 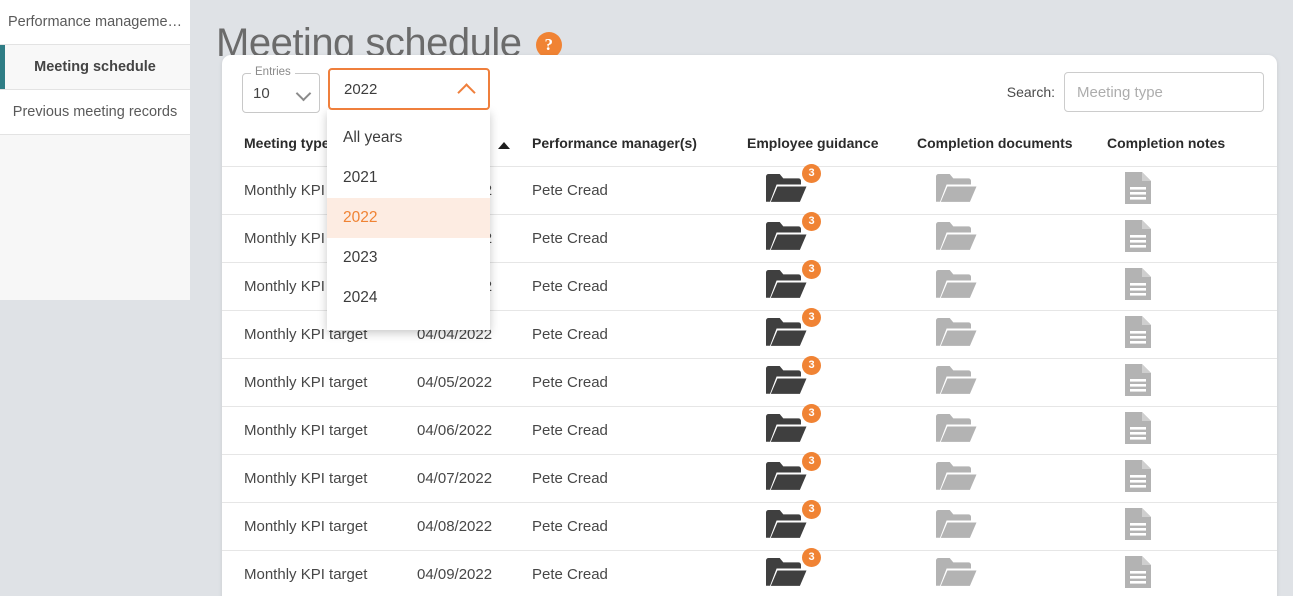 What do you see at coordinates (95, 67) in the screenshot?
I see `sidebar-item-meeting-schedule: Meeting schedule` at bounding box center [95, 67].